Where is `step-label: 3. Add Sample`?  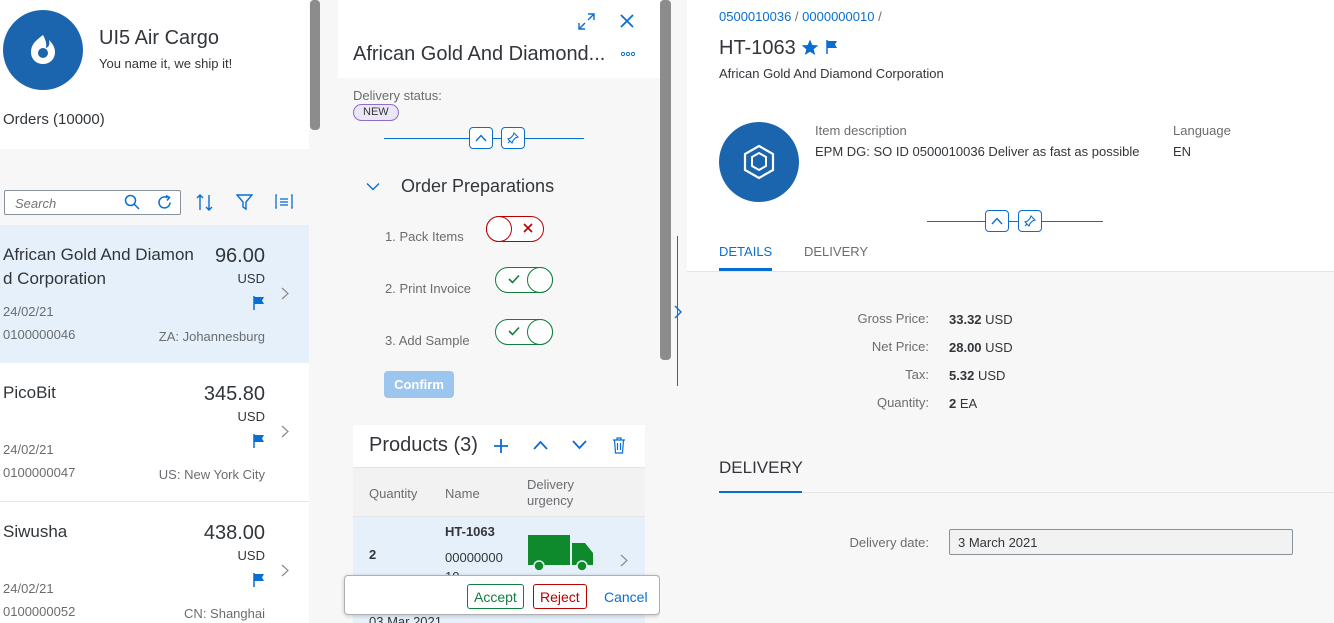 step-label: 3. Add Sample is located at coordinates (427, 340).